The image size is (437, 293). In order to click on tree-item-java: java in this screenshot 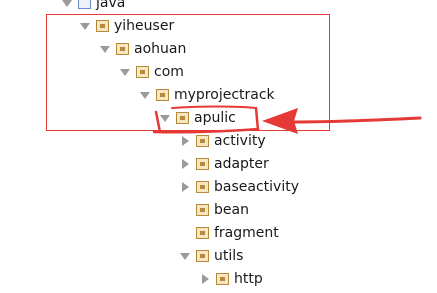, I will do `click(92, 7)`.